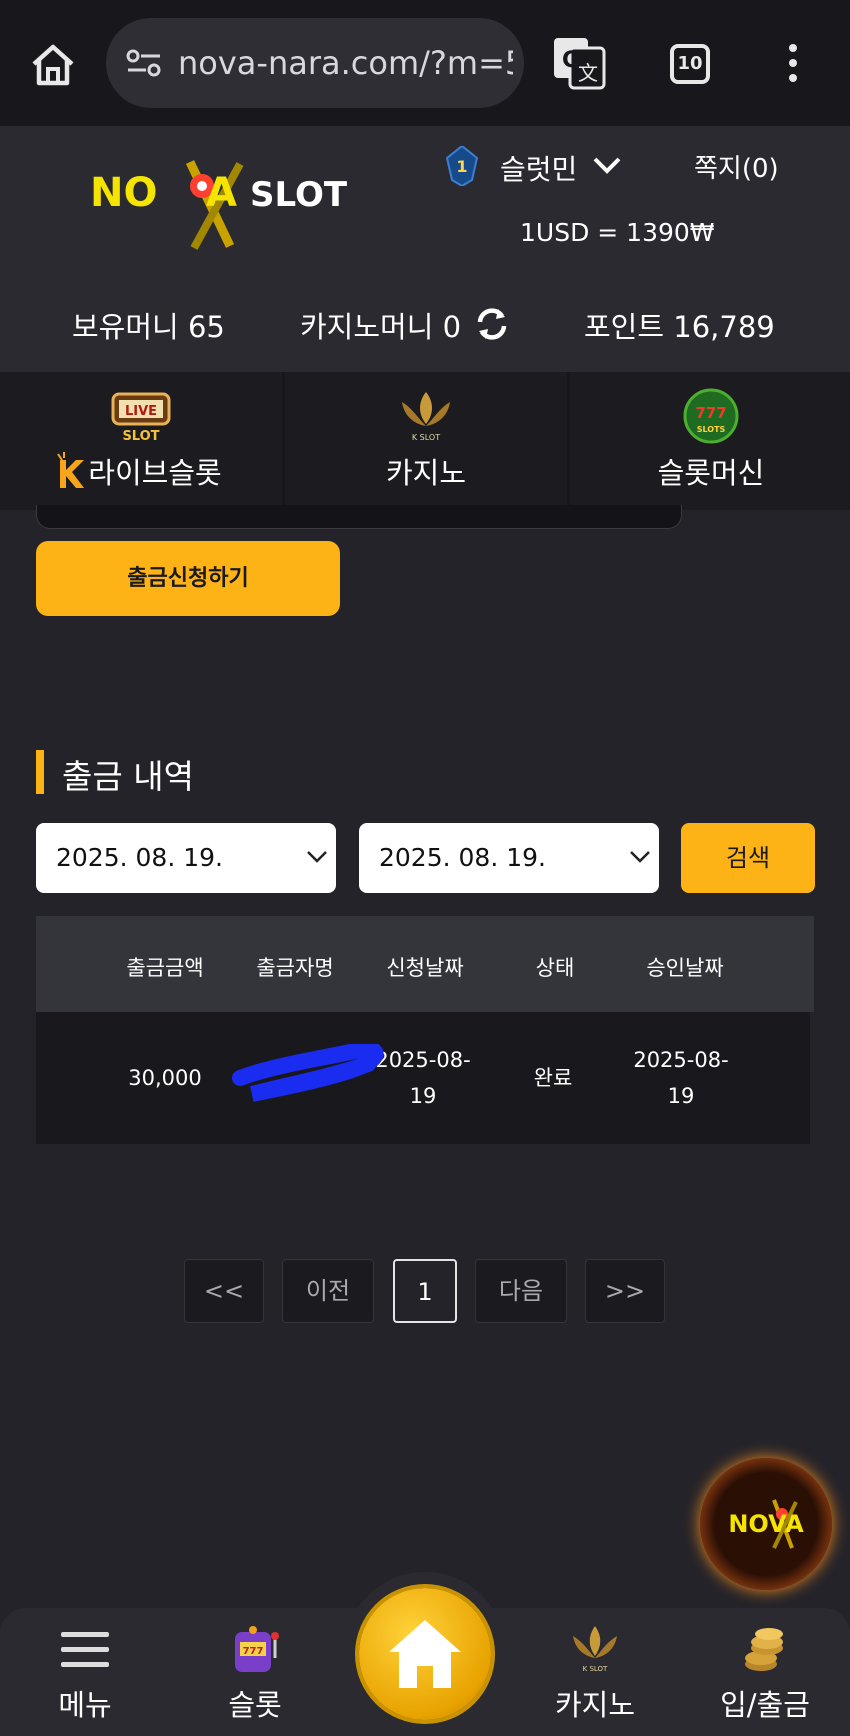 The width and height of the screenshot is (850, 1736). Describe the element at coordinates (555, 968) in the screenshot. I see `col-status: 상태` at that location.